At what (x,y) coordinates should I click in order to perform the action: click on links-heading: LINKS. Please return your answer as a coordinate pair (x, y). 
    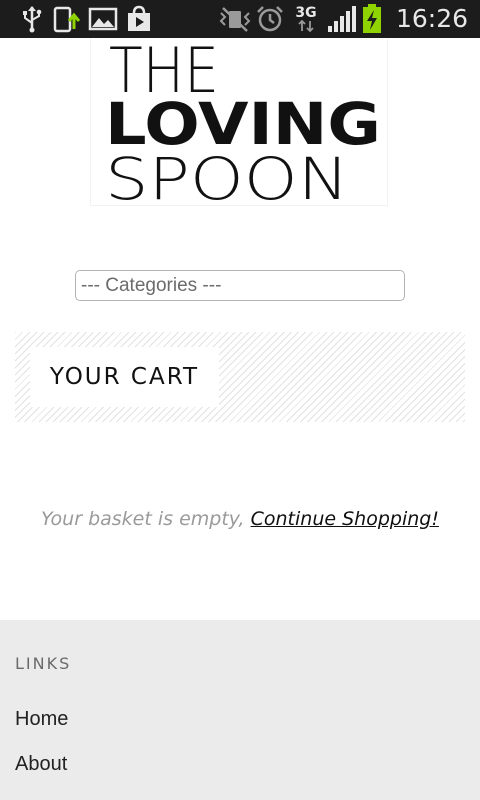
    Looking at the image, I should click on (43, 663).